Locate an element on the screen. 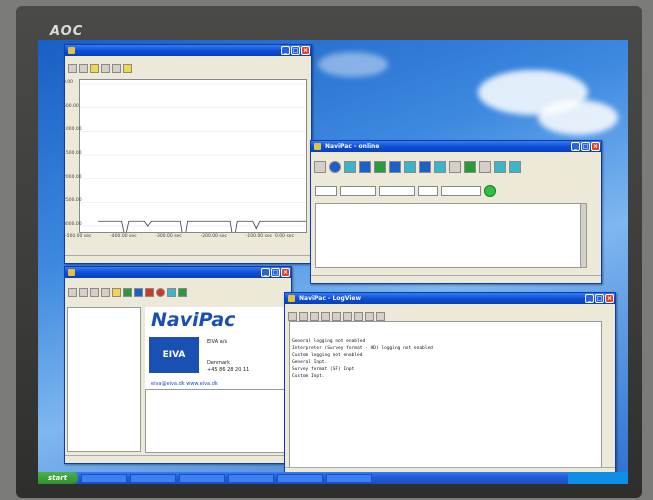 Image resolution: width=653 pixels, height=500 pixels. pause-icon is located at coordinates (369, 316).